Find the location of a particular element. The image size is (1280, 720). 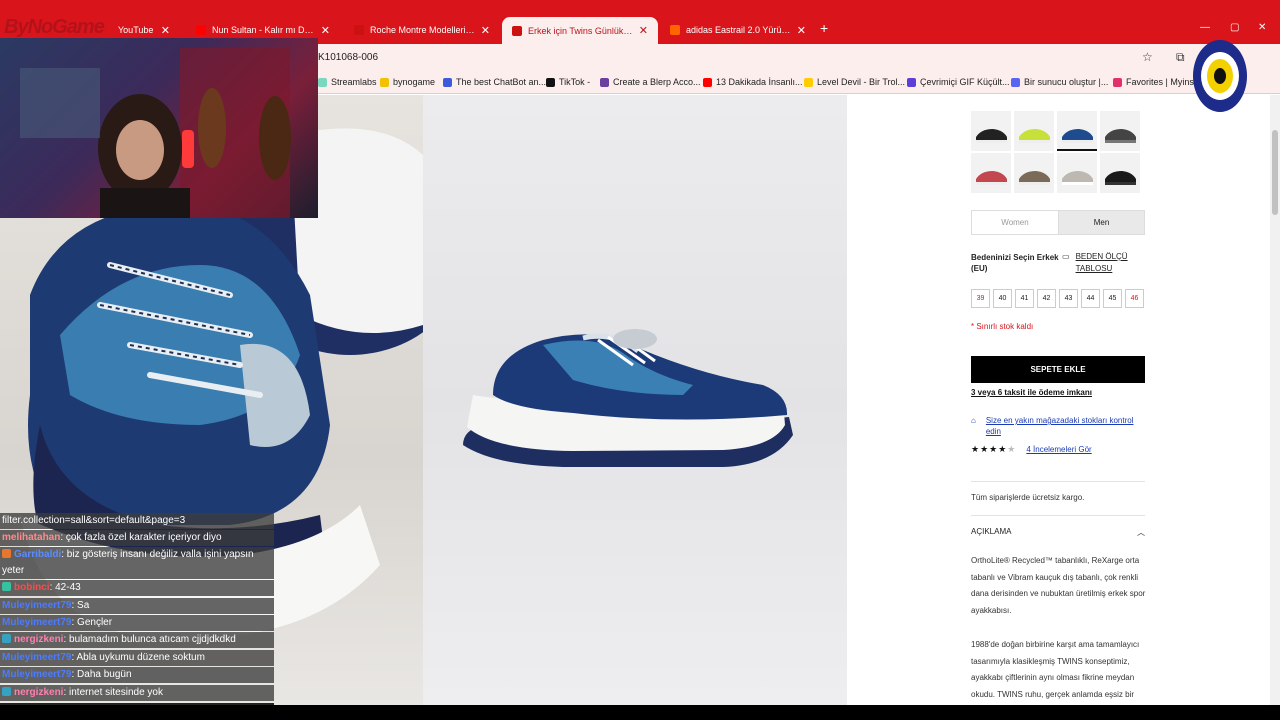

chat-text: : internet sitesinde yok is located at coordinates (113, 692).